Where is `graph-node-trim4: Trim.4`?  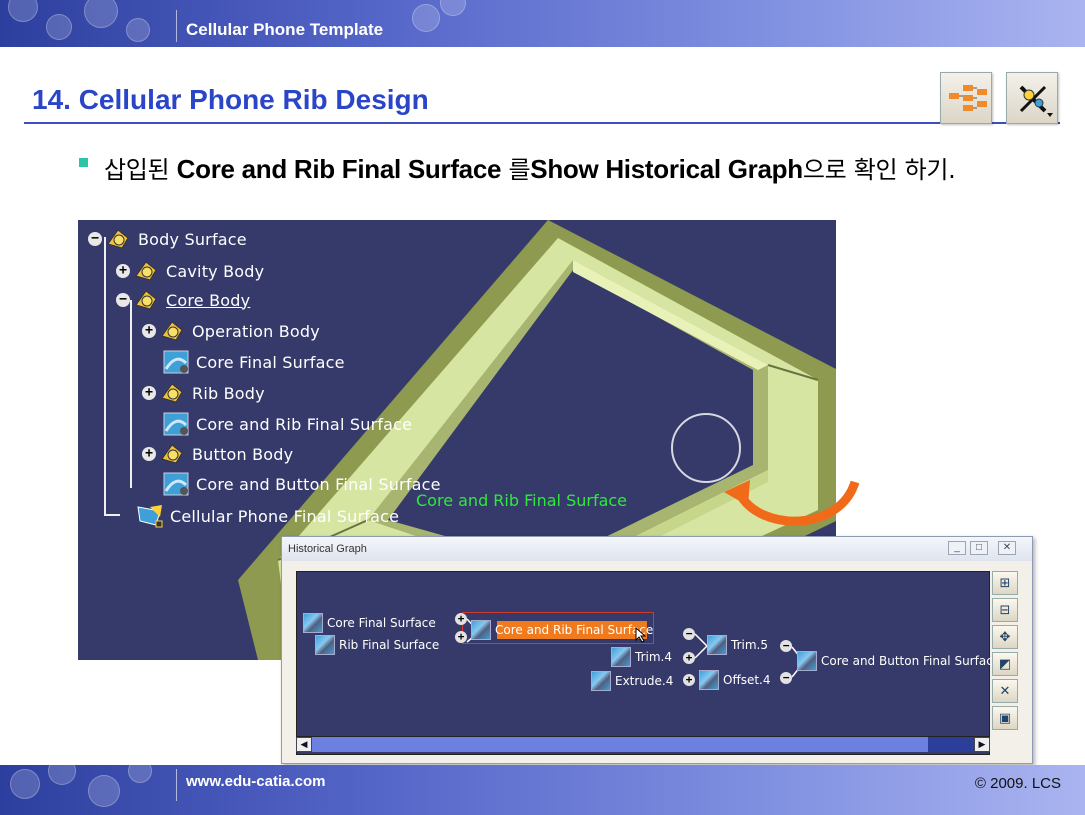 graph-node-trim4: Trim.4 is located at coordinates (641, 657).